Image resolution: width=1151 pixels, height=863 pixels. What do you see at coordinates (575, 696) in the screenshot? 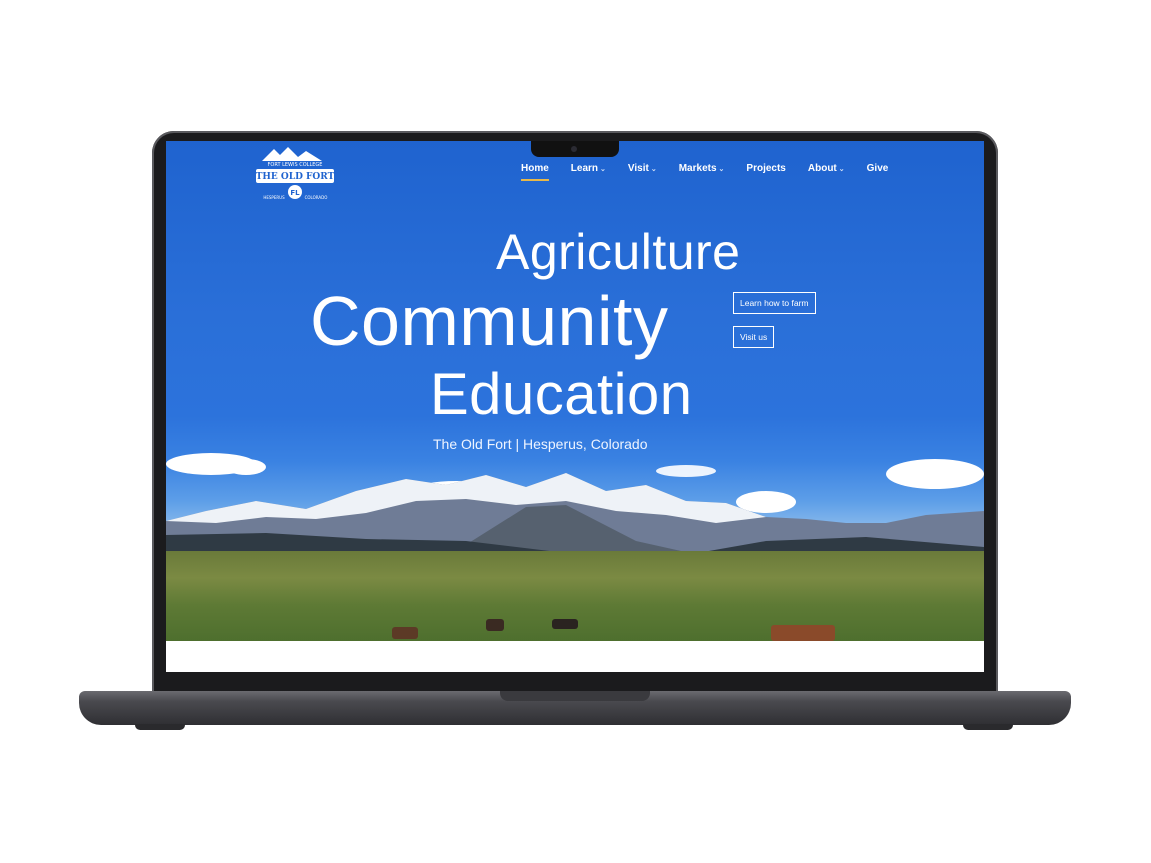
I see `laptop-opening-notch` at bounding box center [575, 696].